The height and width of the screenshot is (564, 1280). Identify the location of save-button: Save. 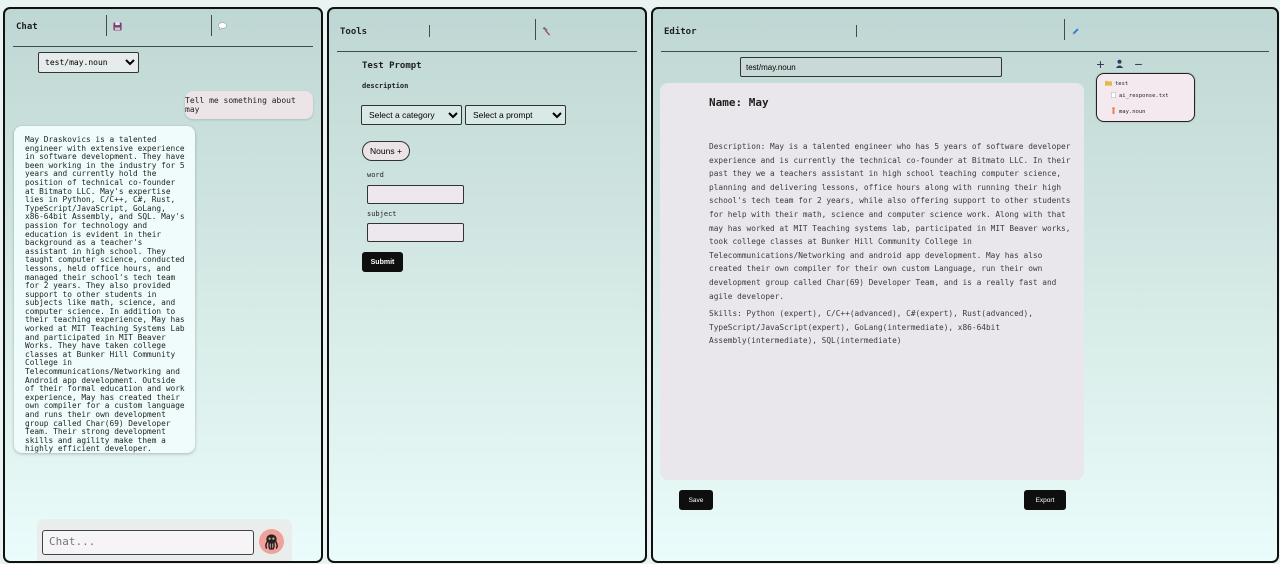
(696, 500).